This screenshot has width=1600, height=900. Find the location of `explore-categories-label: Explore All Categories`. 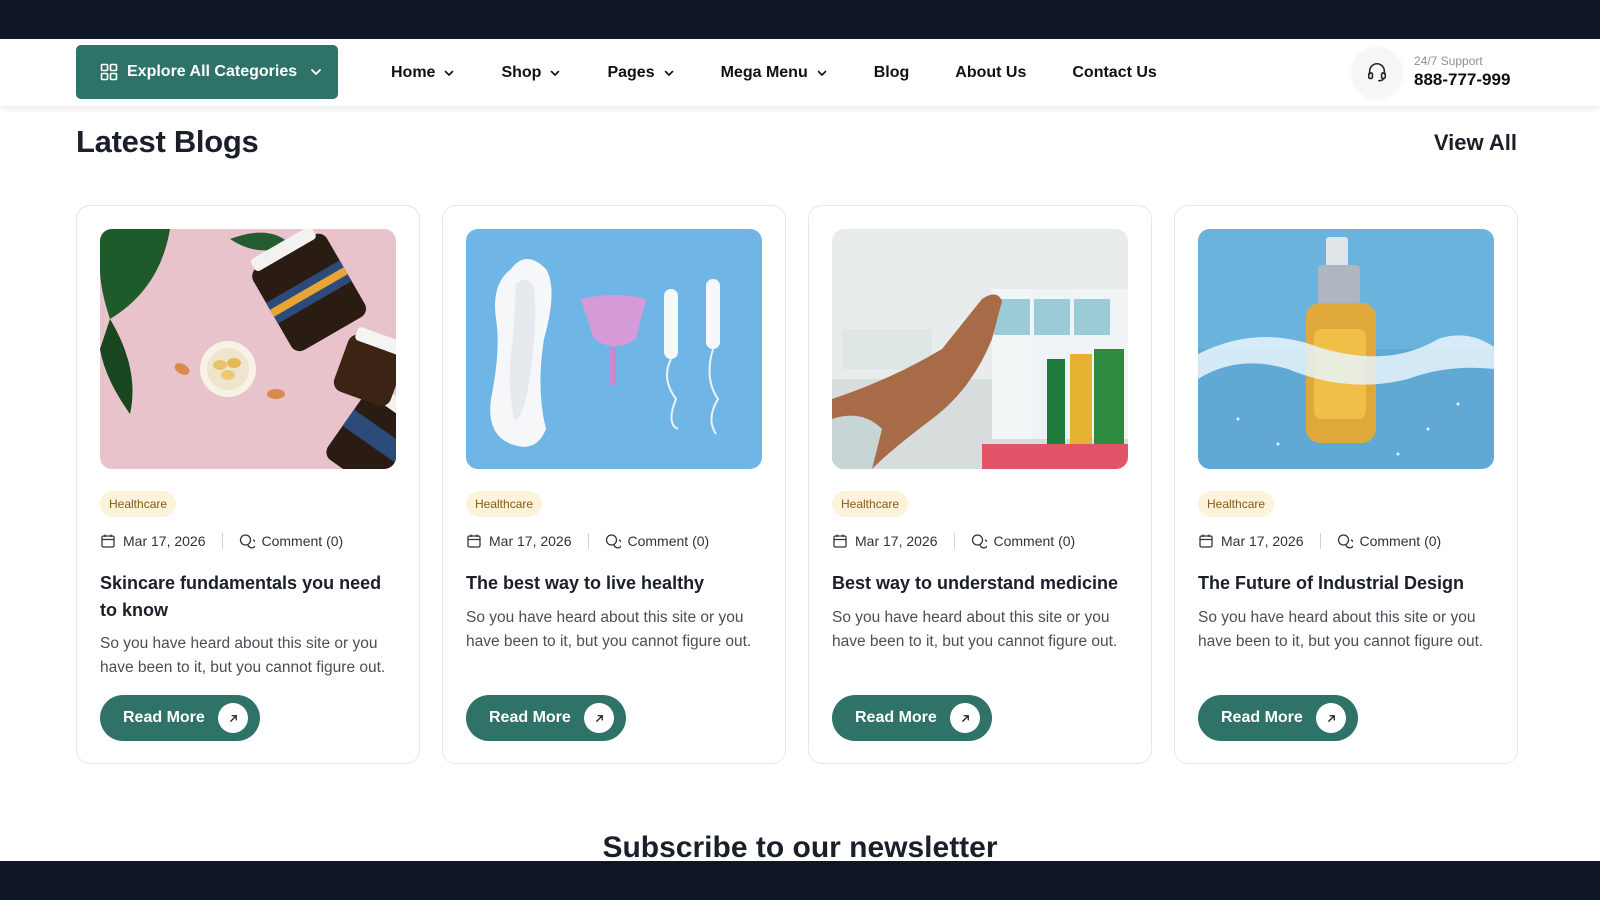

explore-categories-label: Explore All Categories is located at coordinates (212, 71).